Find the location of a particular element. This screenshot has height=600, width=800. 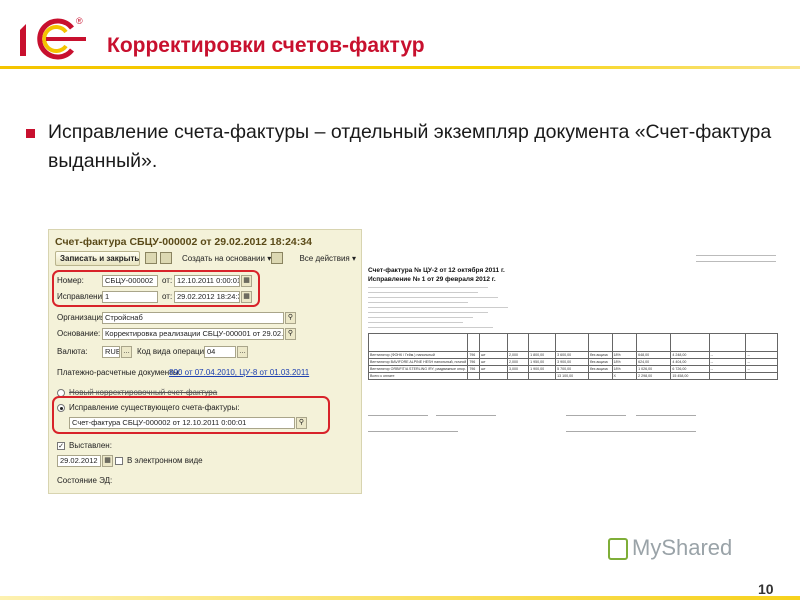

electronic-label: В электронном виде is located at coordinates (165, 460).